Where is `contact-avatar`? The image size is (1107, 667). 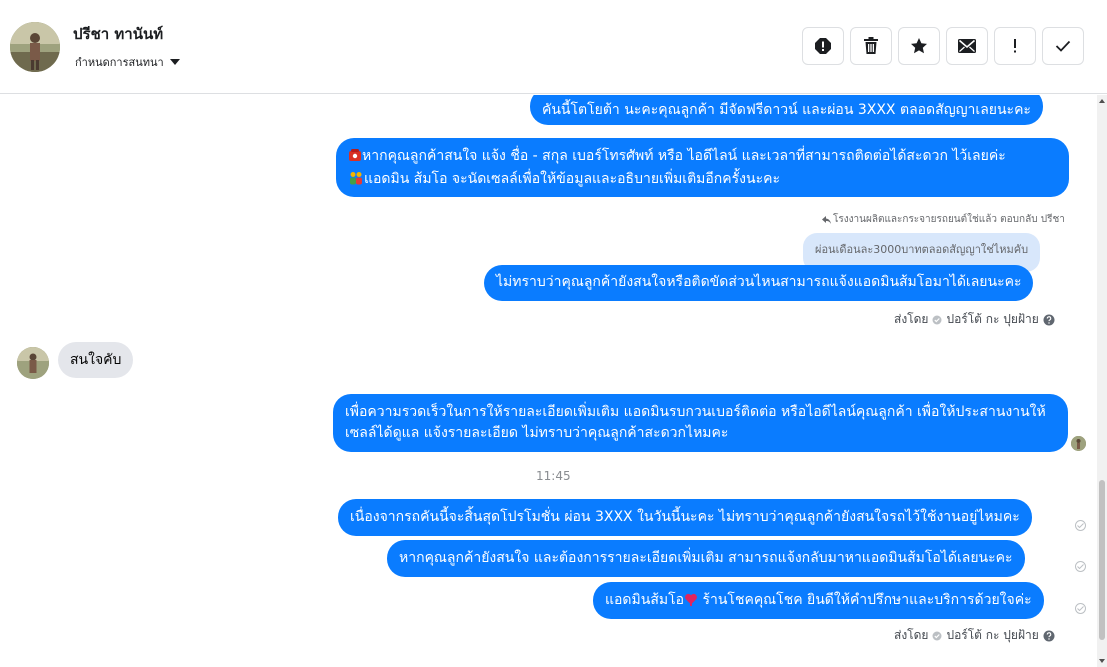
contact-avatar is located at coordinates (35, 47).